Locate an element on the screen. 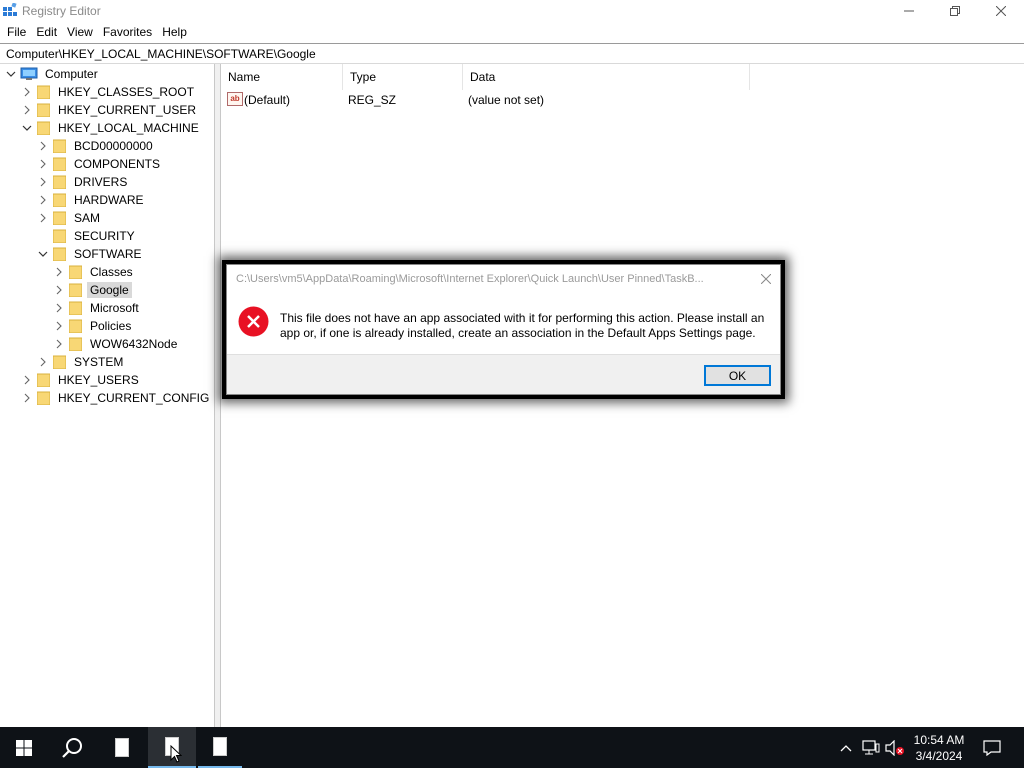 This screenshot has height=768, width=1024. tree-label: WOW6432Node is located at coordinates (134, 344).